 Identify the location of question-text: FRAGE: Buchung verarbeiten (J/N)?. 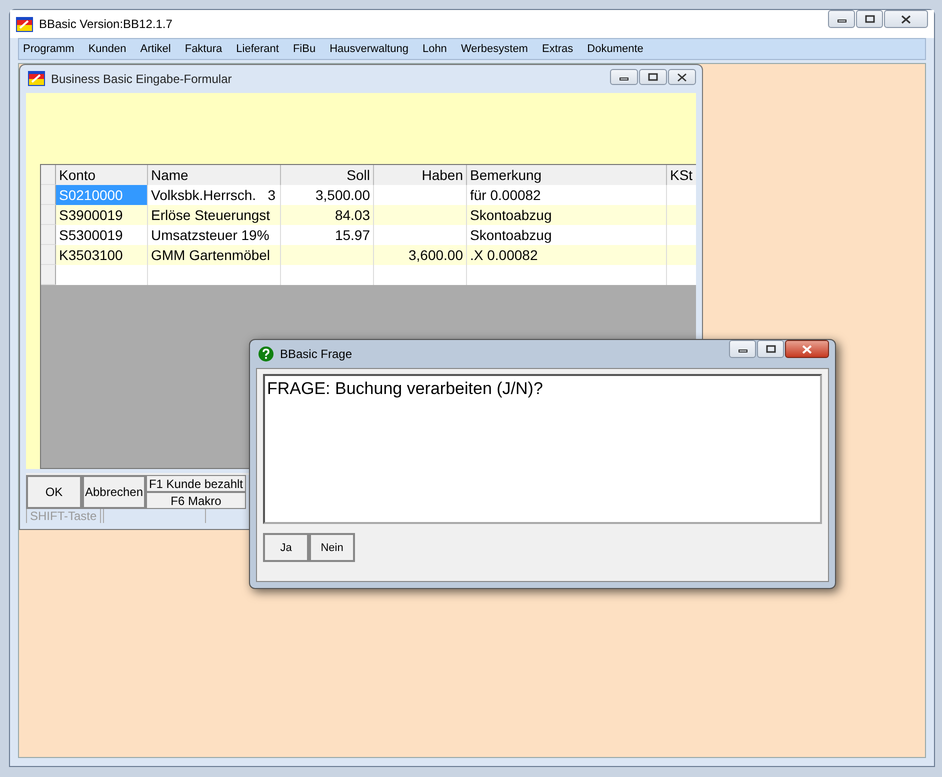
(405, 388).